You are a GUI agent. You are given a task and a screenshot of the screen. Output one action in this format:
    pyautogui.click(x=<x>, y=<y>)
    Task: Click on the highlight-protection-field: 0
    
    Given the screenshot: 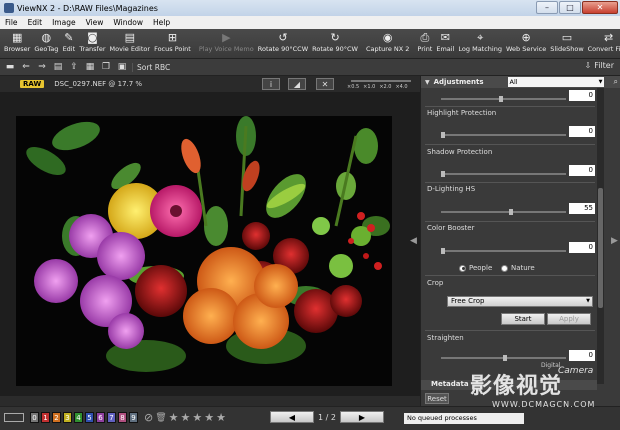 What is the action you would take?
    pyautogui.click(x=582, y=131)
    